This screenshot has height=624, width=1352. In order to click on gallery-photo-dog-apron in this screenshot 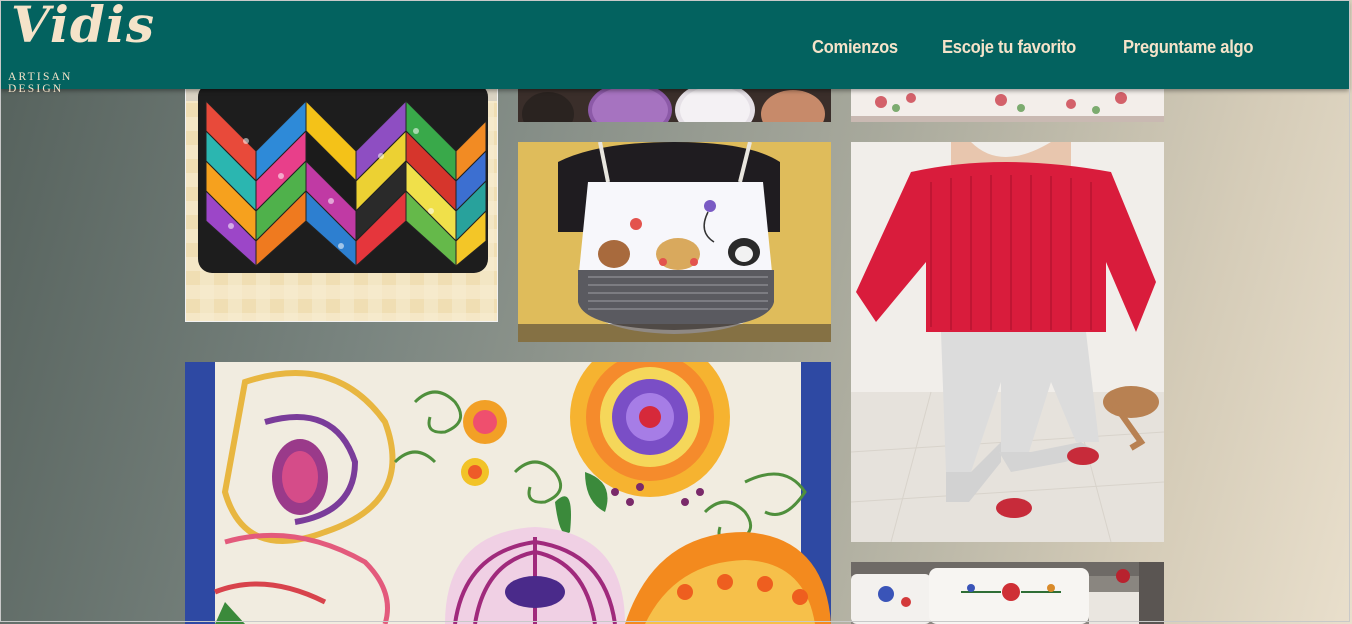, I will do `click(674, 242)`.